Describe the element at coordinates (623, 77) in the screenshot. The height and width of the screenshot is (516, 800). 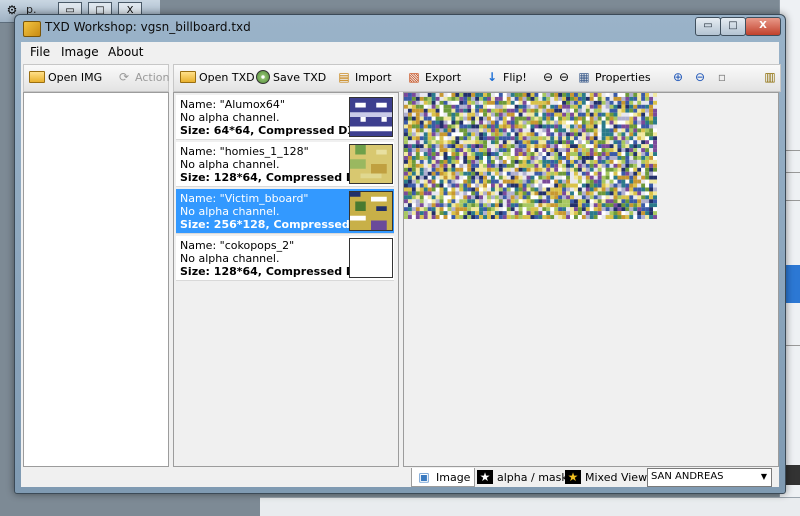
I see `properties-label: Properties` at that location.